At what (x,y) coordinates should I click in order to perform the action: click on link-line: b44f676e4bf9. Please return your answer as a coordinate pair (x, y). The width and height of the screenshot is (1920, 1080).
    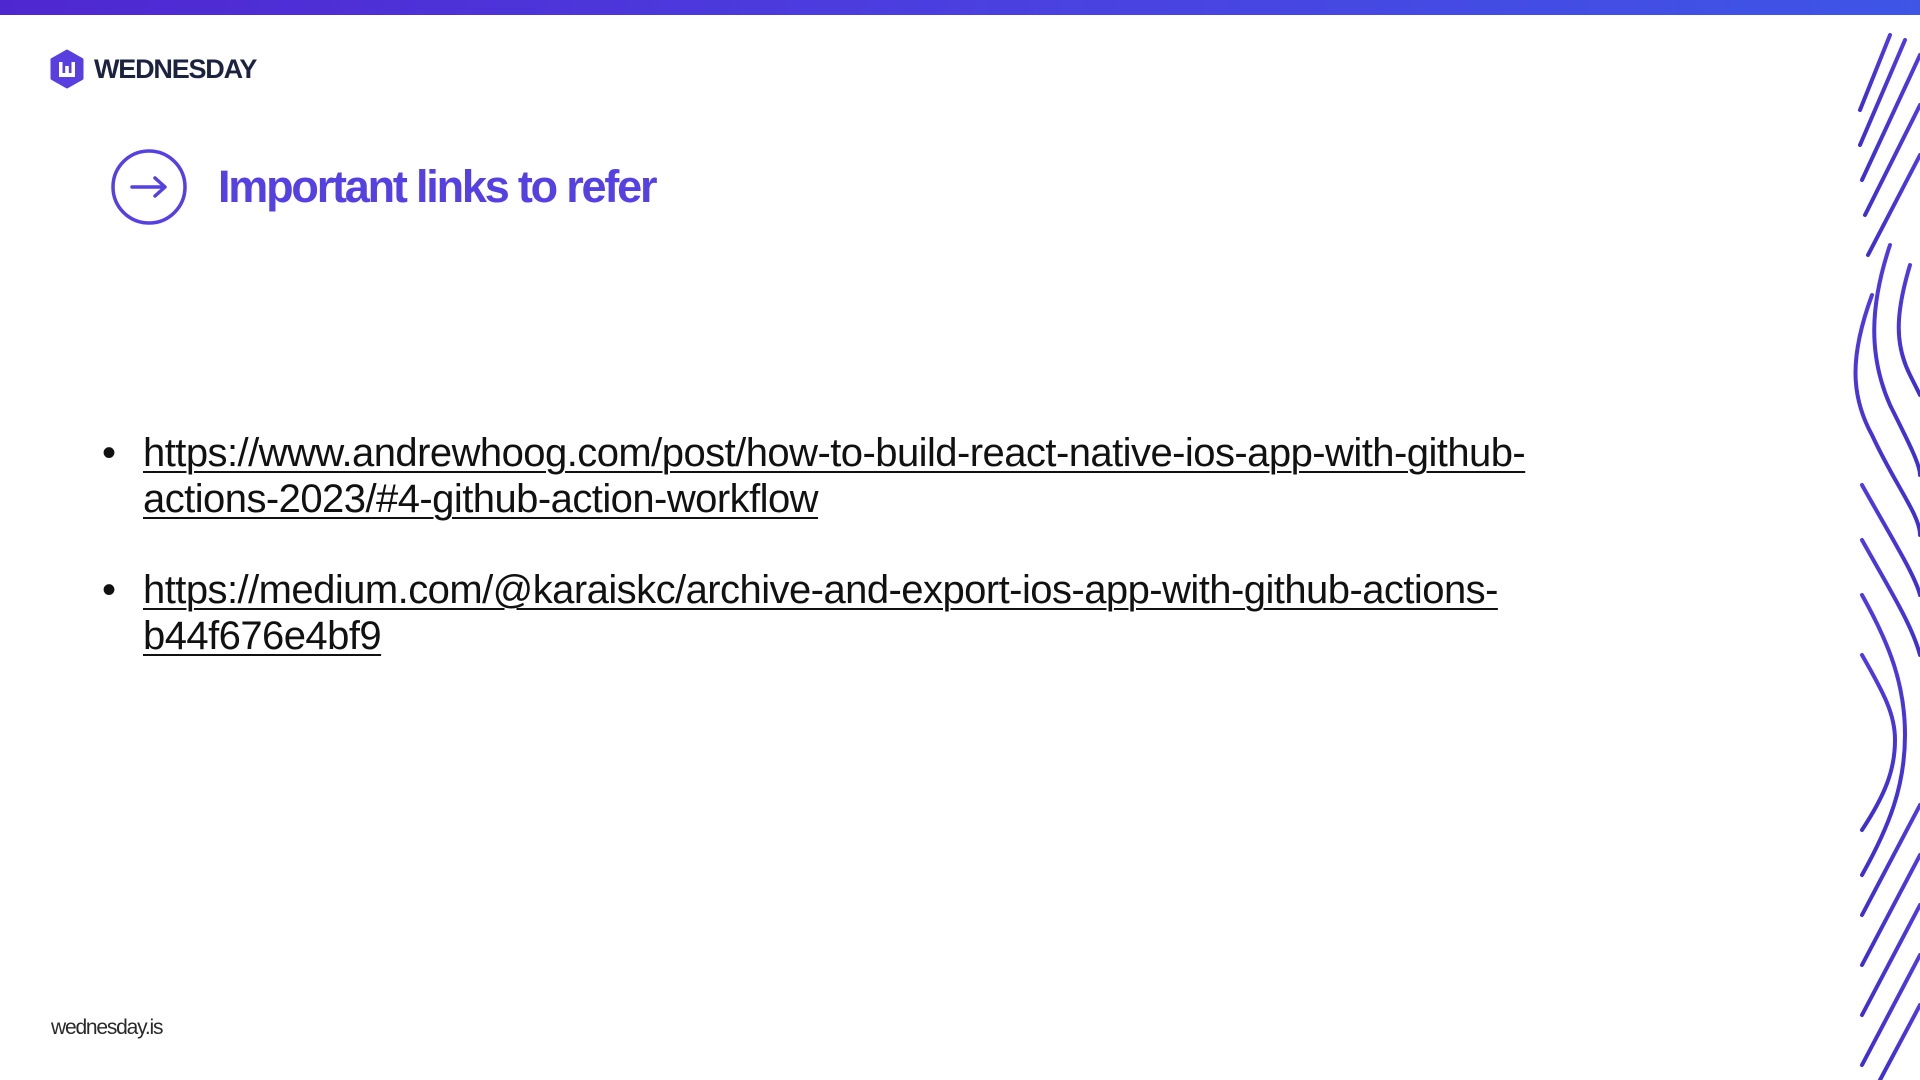
    Looking at the image, I should click on (262, 636).